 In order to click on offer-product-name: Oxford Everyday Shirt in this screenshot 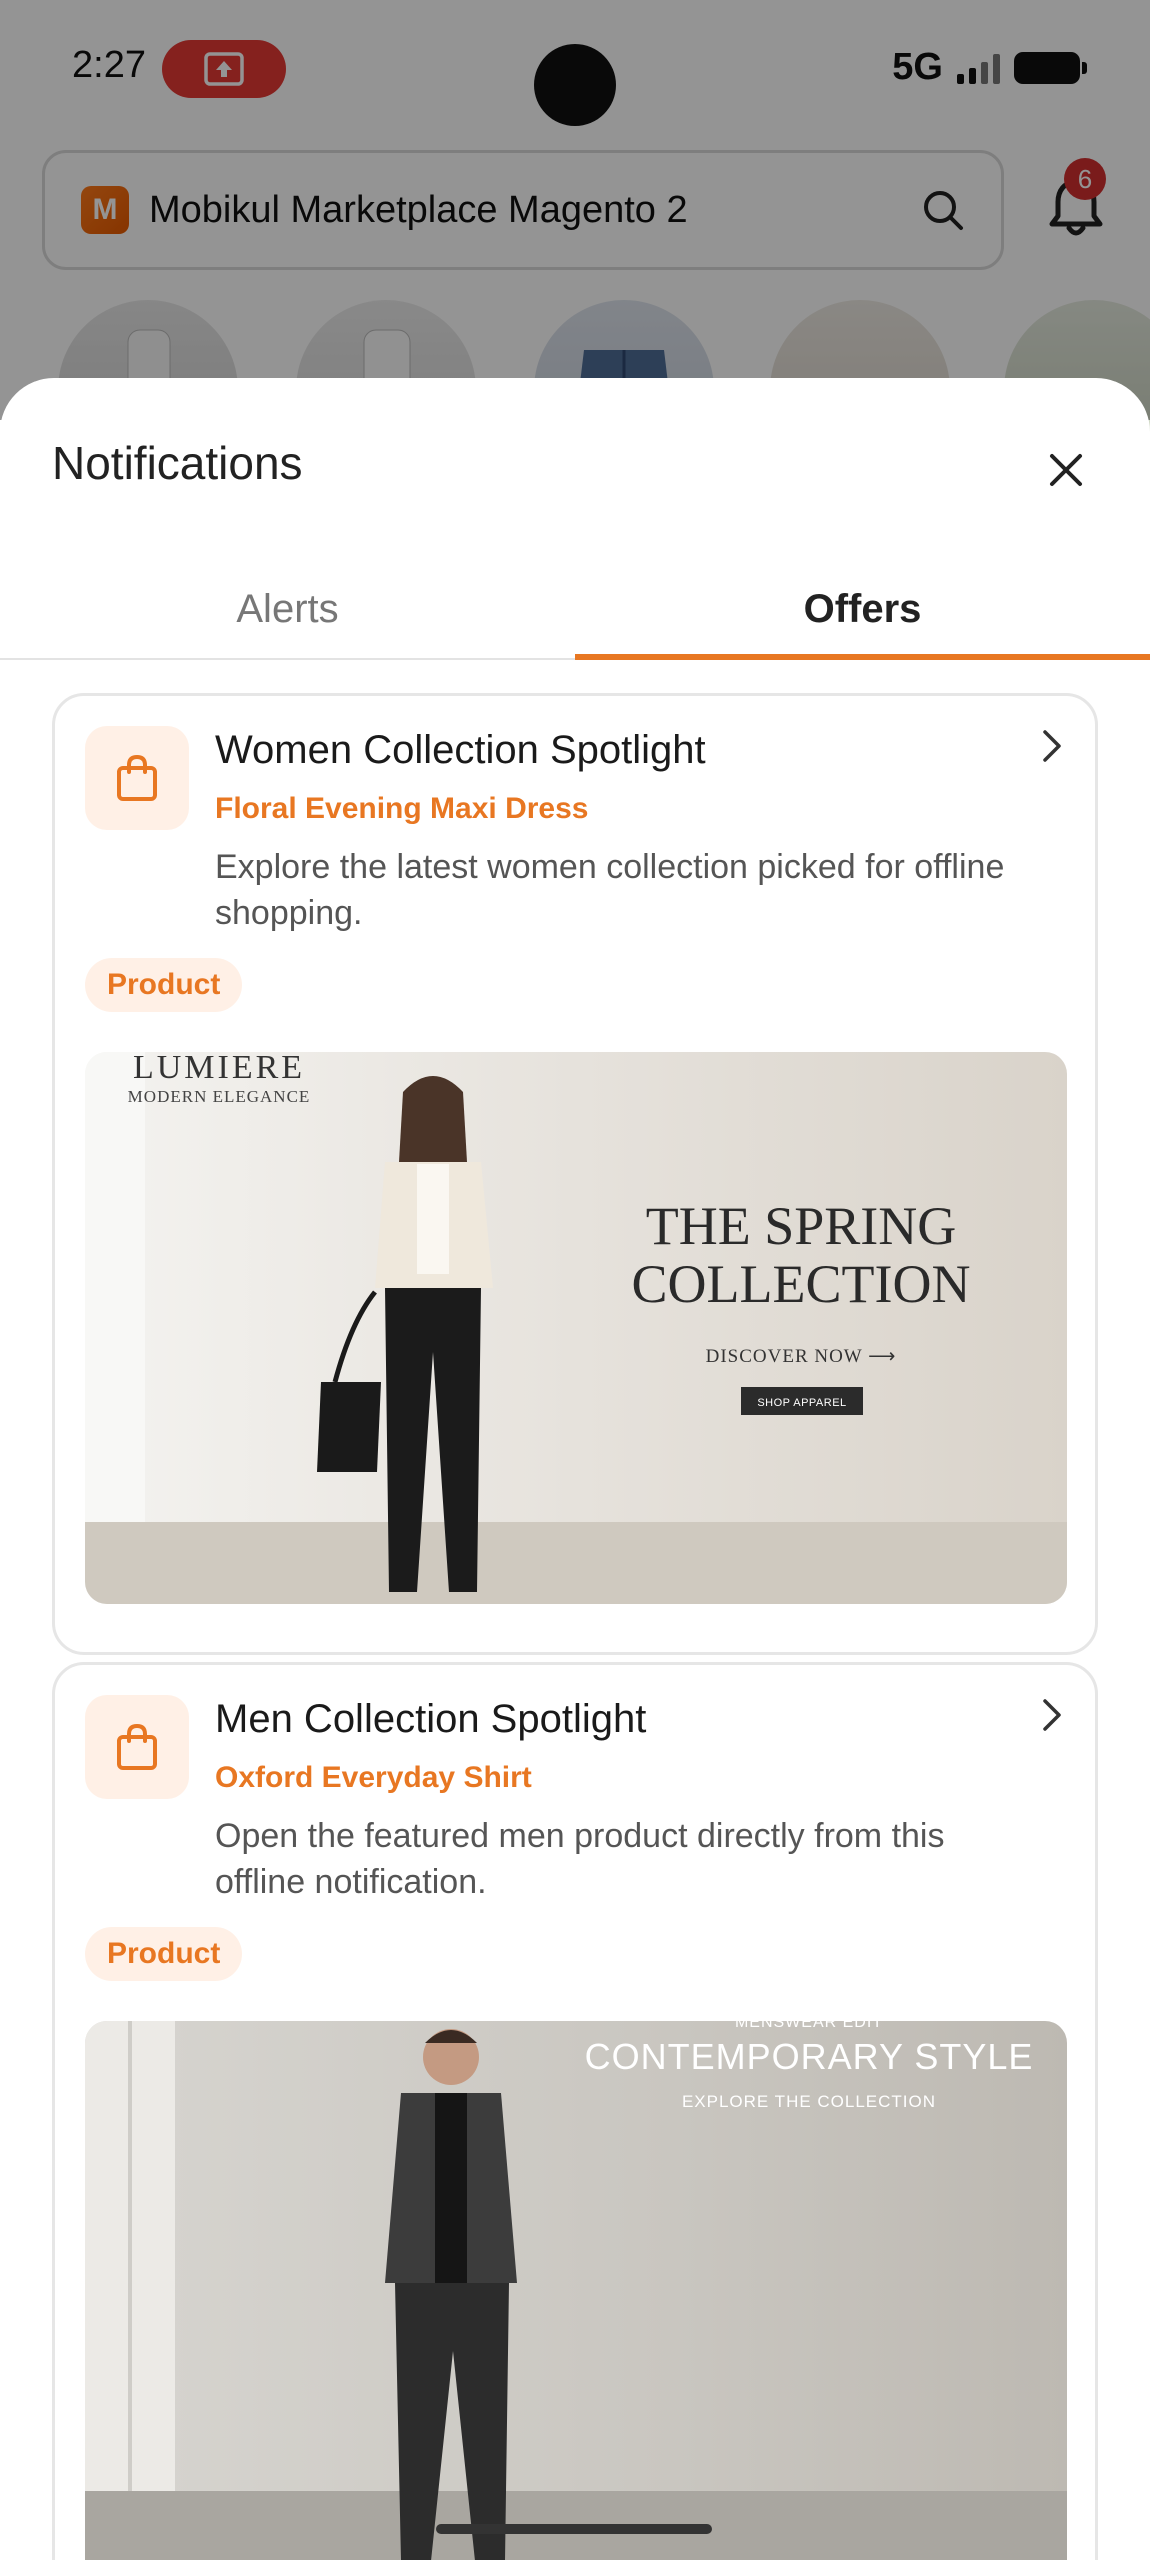, I will do `click(373, 1777)`.